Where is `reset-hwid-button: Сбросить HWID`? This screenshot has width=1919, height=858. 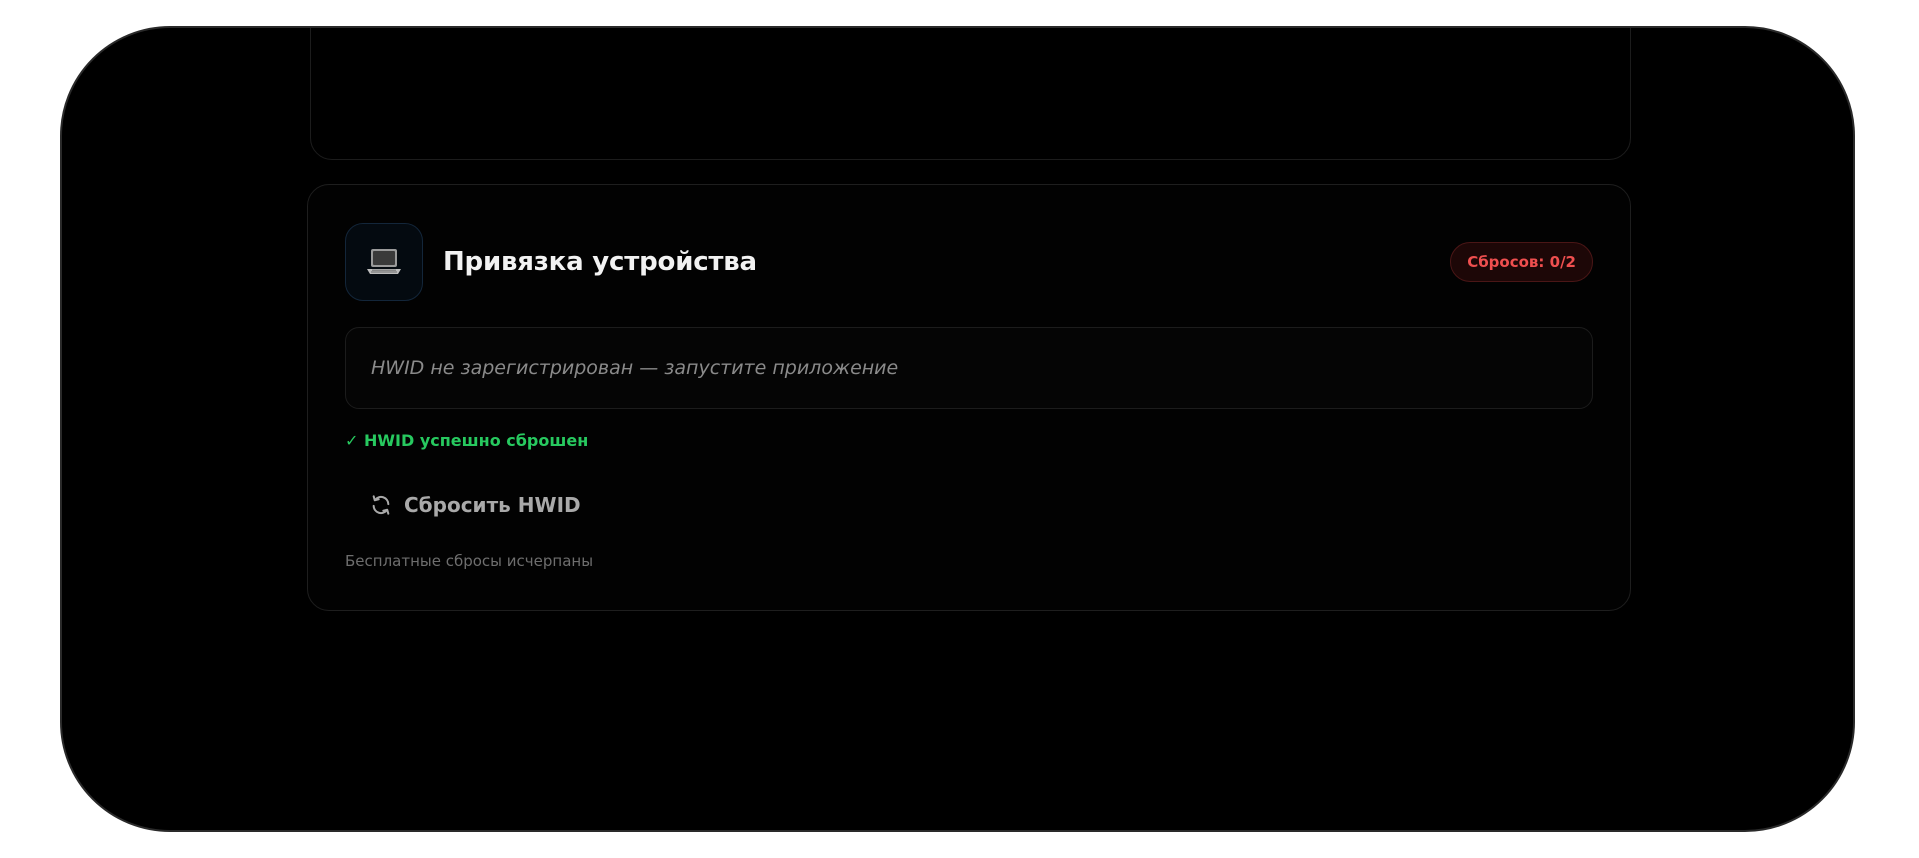
reset-hwid-button: Сбросить HWID is located at coordinates (475, 505).